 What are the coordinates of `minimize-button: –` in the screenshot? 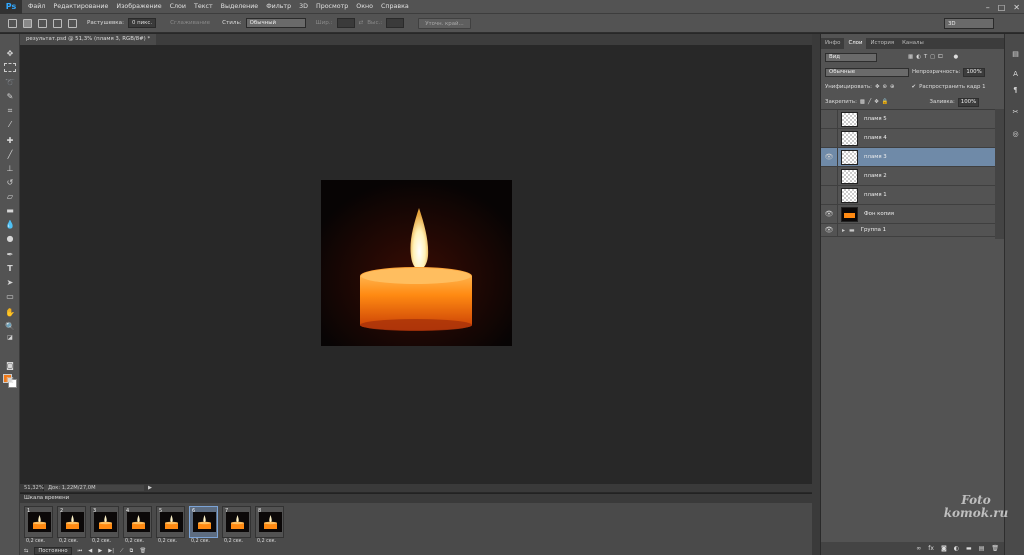 It's located at (988, 7).